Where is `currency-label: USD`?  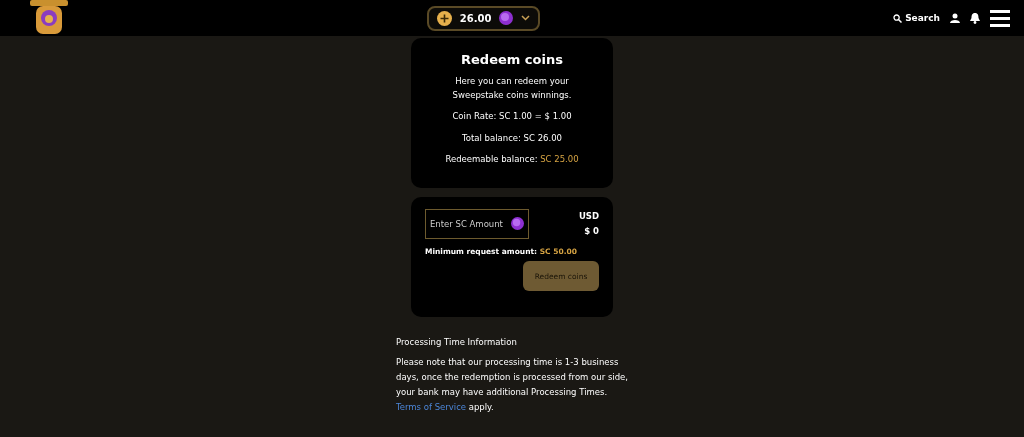 currency-label: USD is located at coordinates (588, 216).